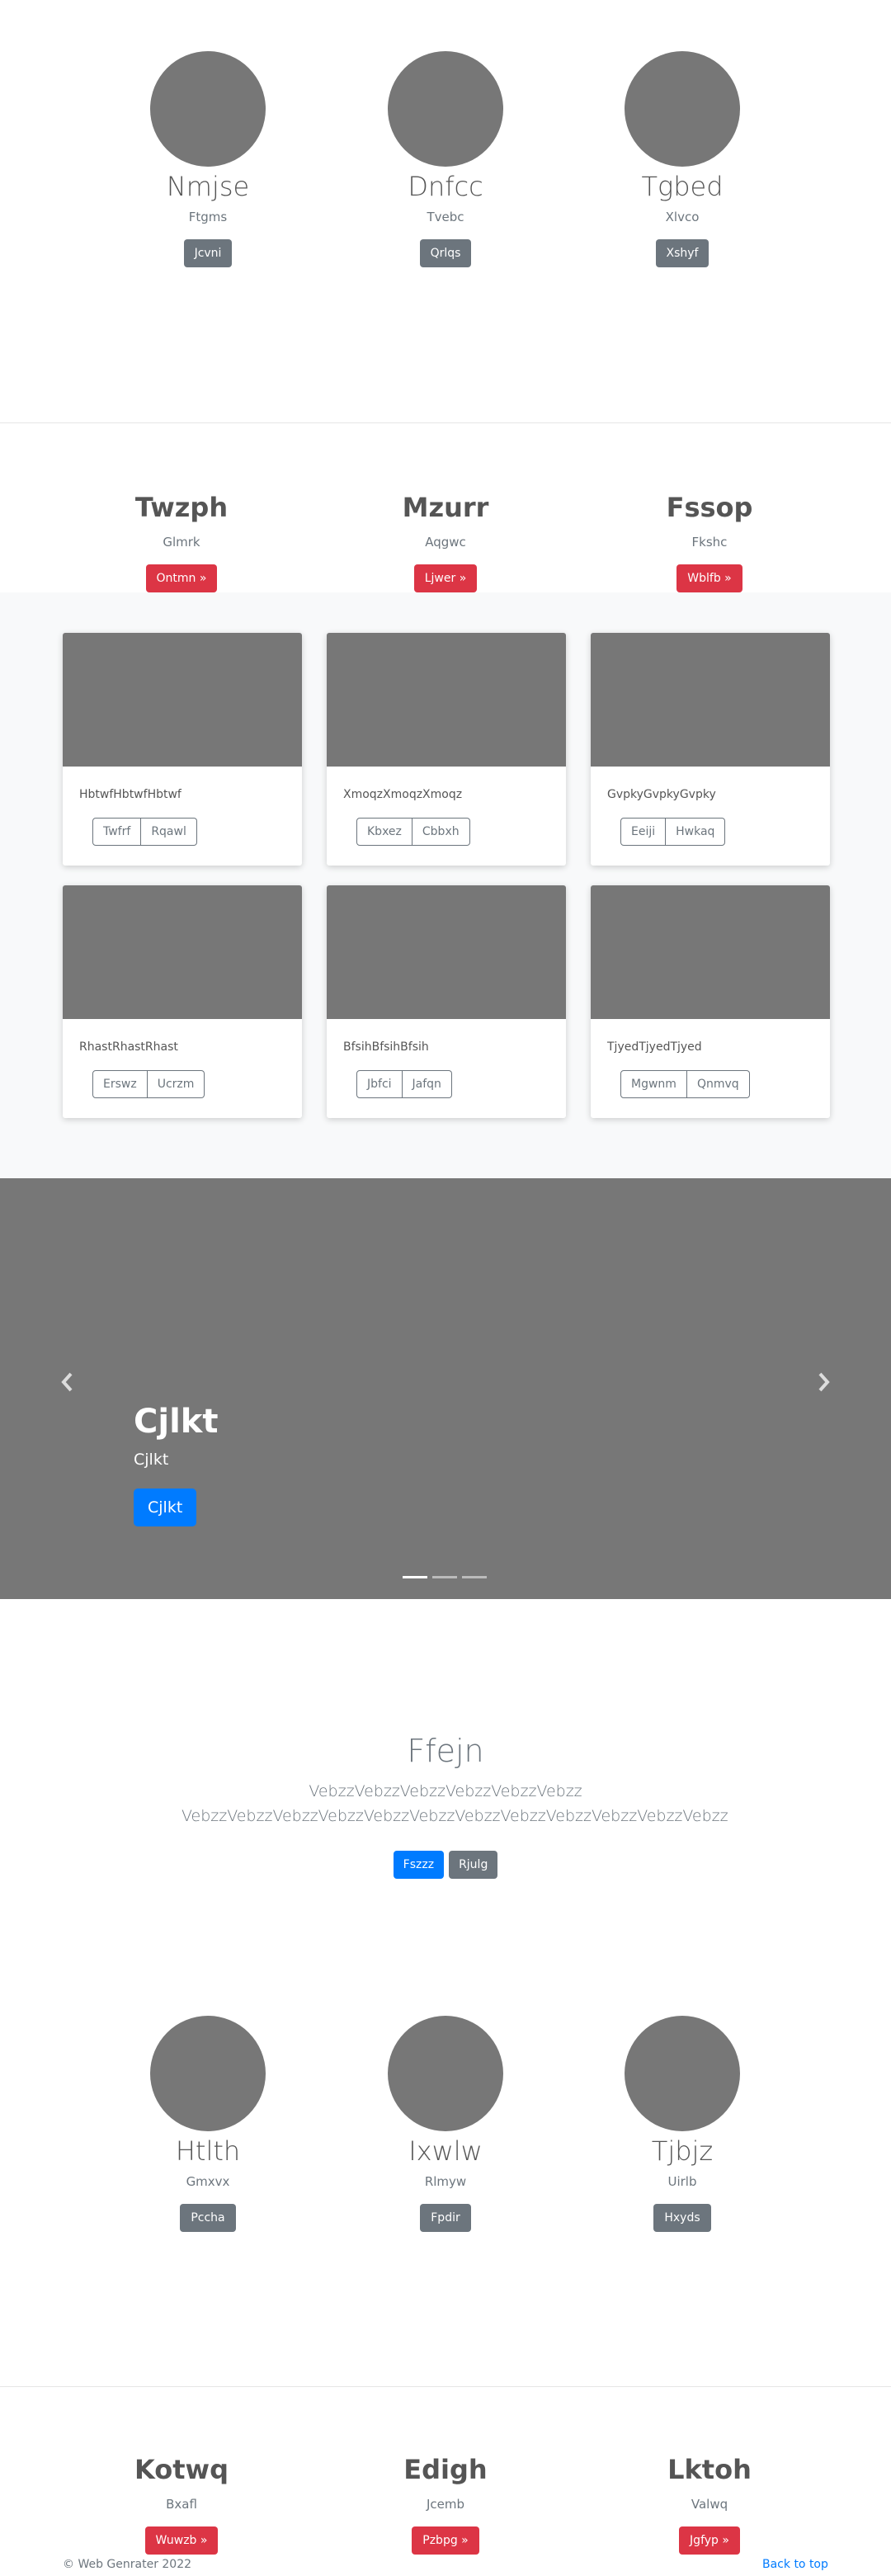  What do you see at coordinates (445, 2386) in the screenshot?
I see `section-divider` at bounding box center [445, 2386].